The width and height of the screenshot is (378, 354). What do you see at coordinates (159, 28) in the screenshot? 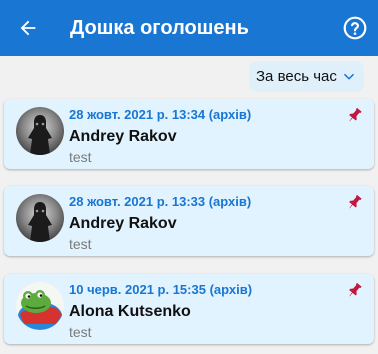
I see `page-title: Дошка оголошень` at bounding box center [159, 28].